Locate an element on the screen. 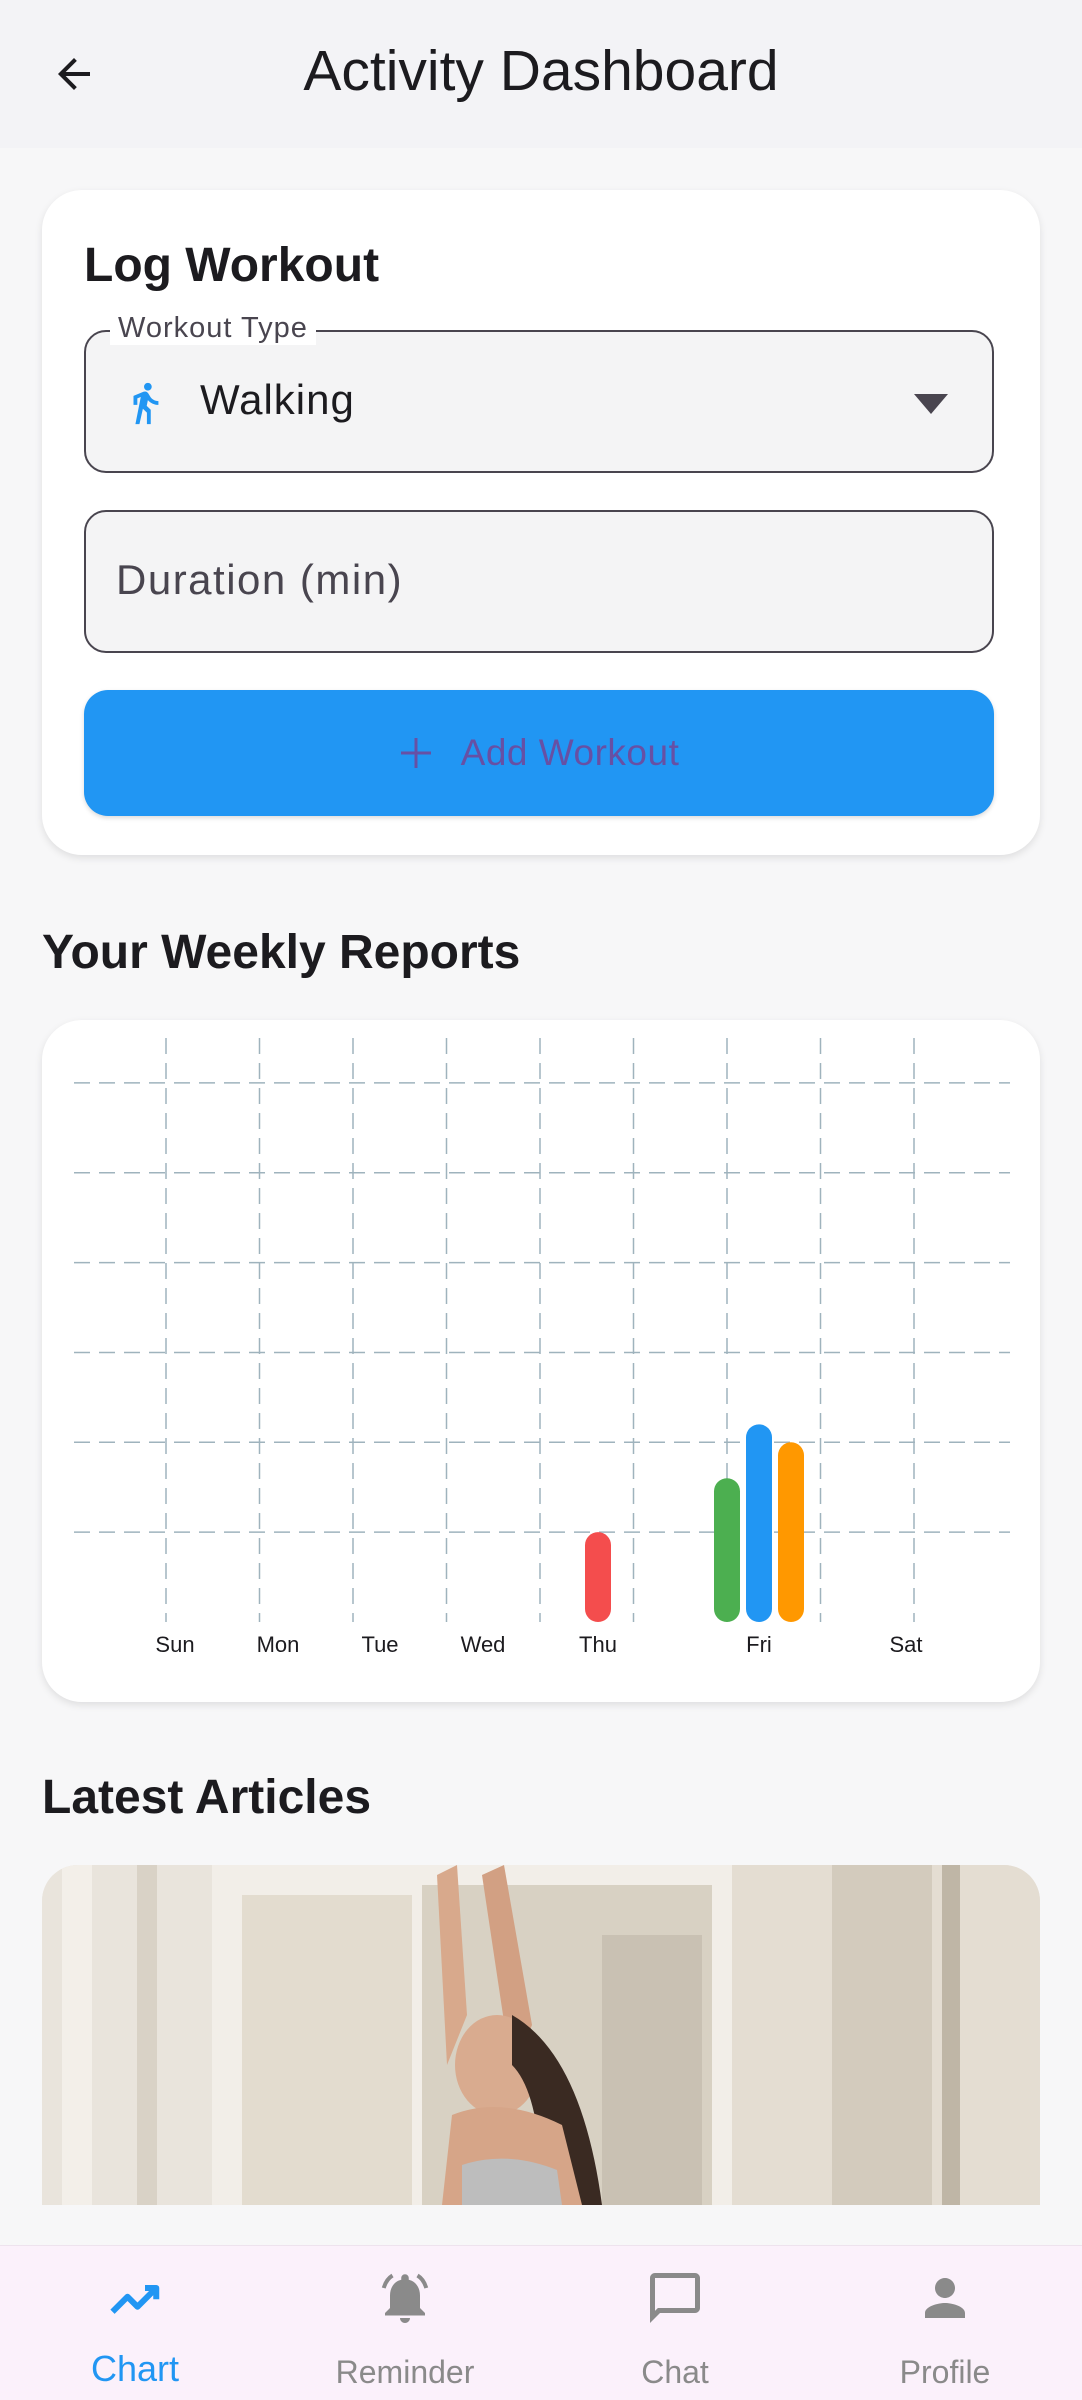 This screenshot has height=2400, width=1082. chat-bubble-icon is located at coordinates (675, 2298).